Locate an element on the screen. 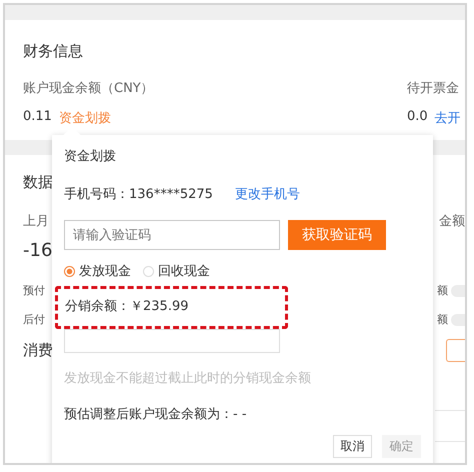 This screenshot has width=474, height=472. radio-label: 发放现金 is located at coordinates (105, 271).